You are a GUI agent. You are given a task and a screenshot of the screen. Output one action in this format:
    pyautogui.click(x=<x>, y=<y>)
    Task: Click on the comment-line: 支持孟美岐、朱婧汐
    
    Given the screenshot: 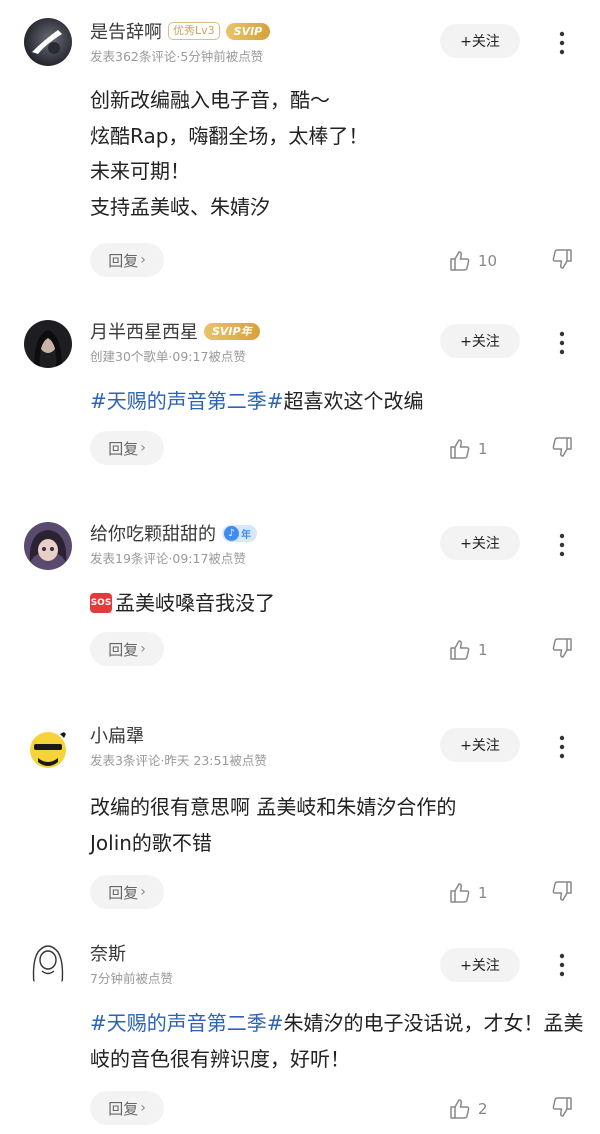 What is the action you would take?
    pyautogui.click(x=180, y=206)
    